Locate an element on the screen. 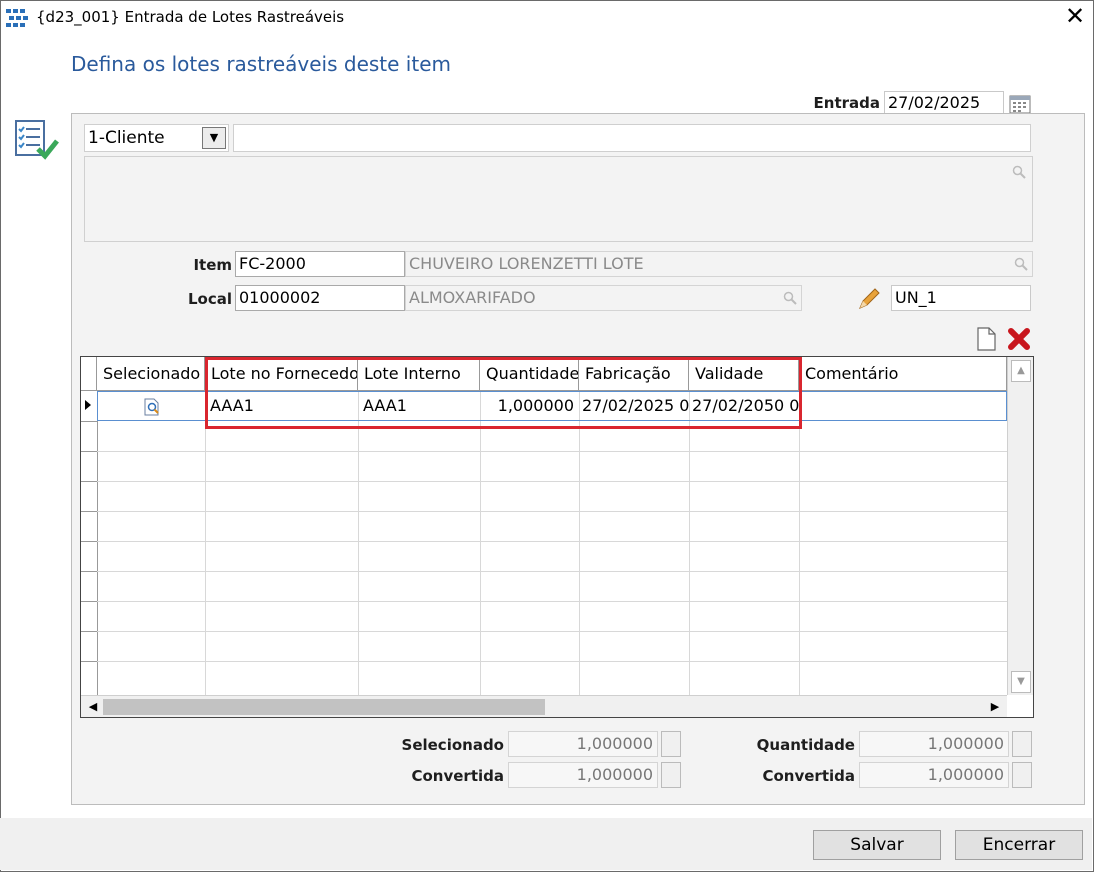 Image resolution: width=1094 pixels, height=872 pixels. item-code-field: FC-2000 is located at coordinates (320, 264).